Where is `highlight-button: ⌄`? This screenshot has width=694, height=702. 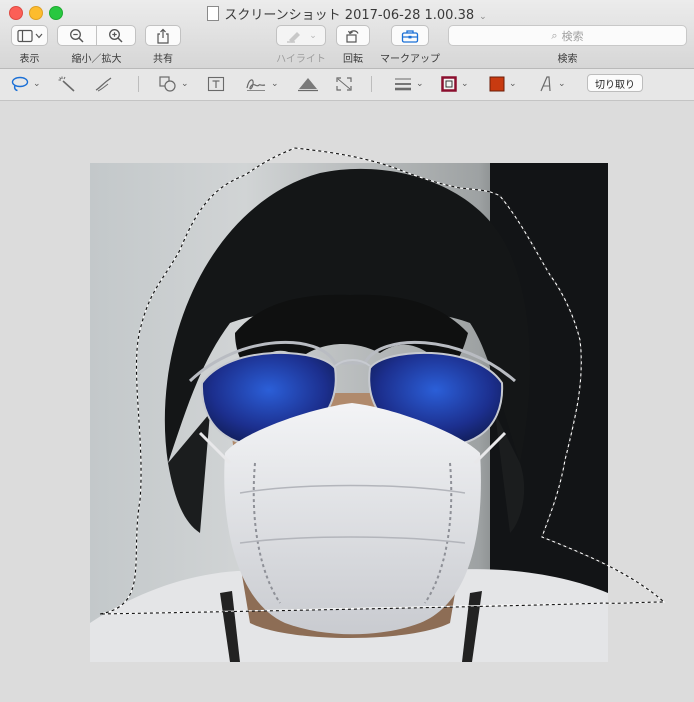 highlight-button: ⌄ is located at coordinates (301, 35).